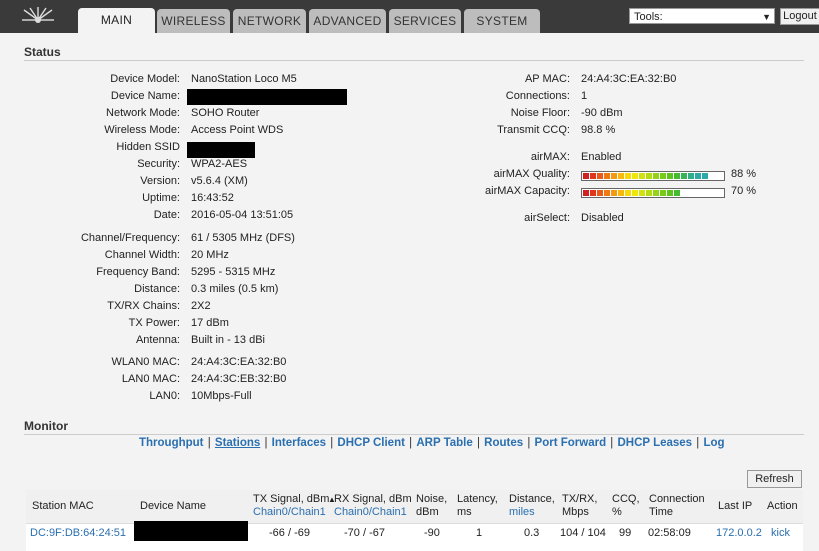 This screenshot has width=819, height=551. What do you see at coordinates (212, 198) in the screenshot?
I see `status-value: 16:43:52` at bounding box center [212, 198].